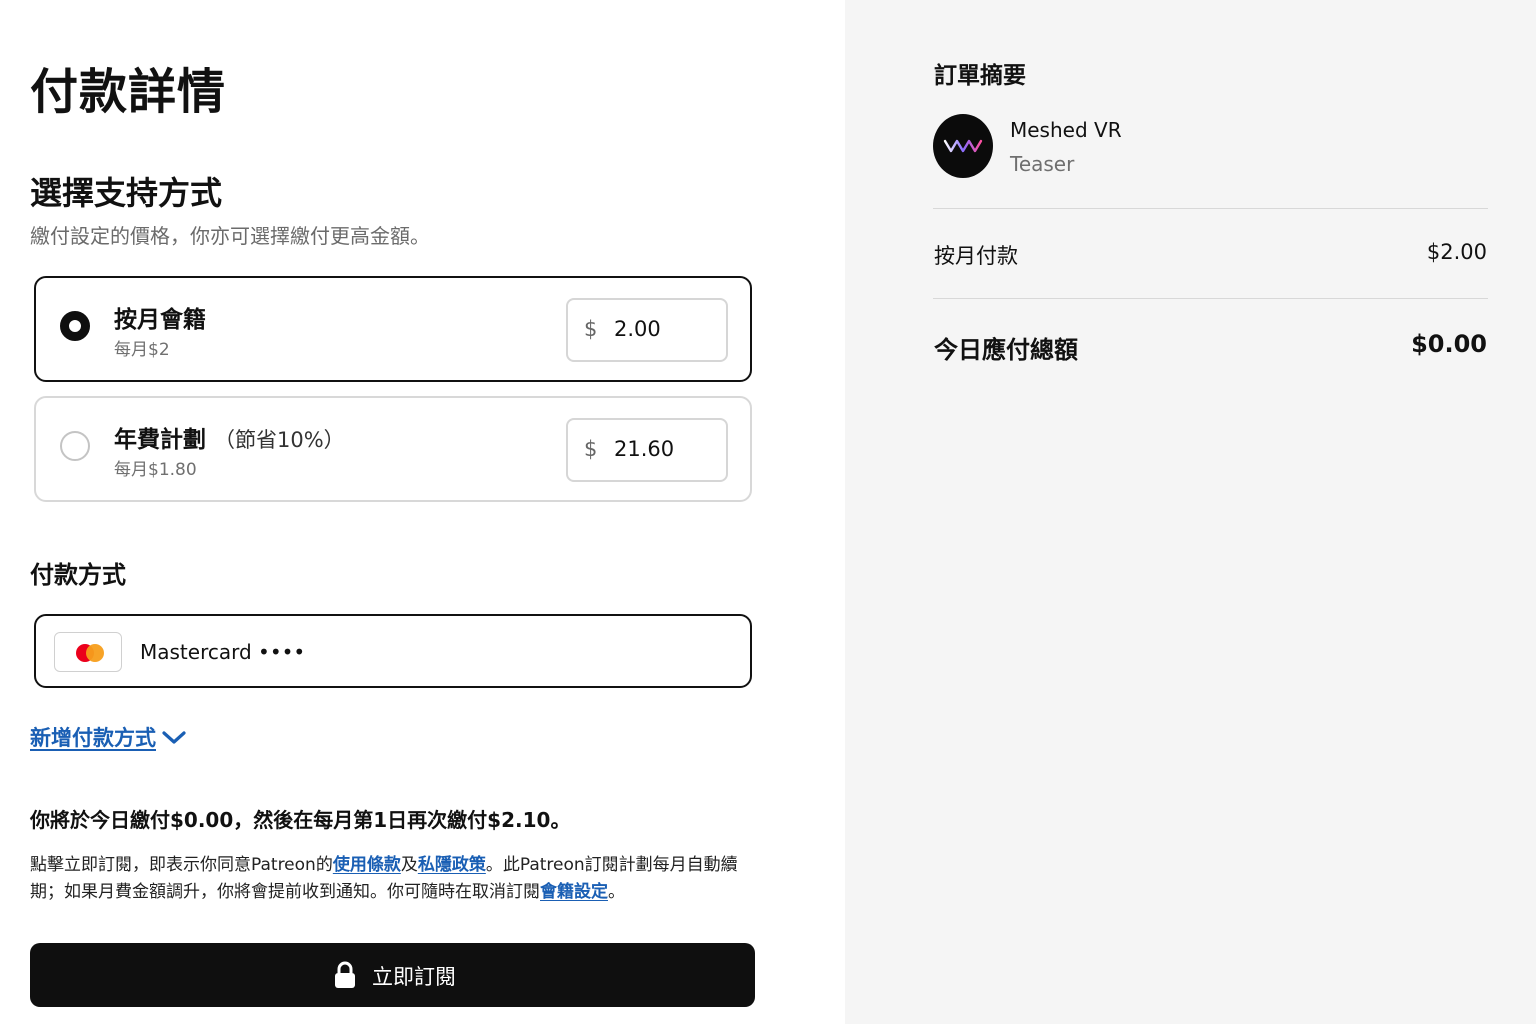  What do you see at coordinates (160, 440) in the screenshot?
I see `option-title-text: 年費計劃` at bounding box center [160, 440].